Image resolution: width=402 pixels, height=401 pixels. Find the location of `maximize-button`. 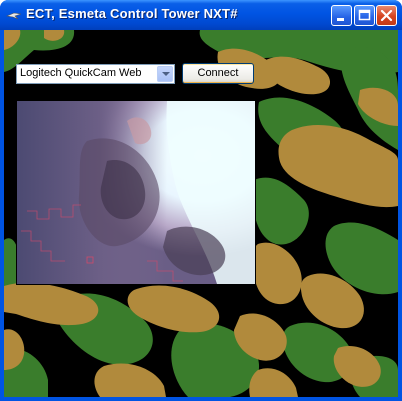

maximize-button is located at coordinates (364, 15).